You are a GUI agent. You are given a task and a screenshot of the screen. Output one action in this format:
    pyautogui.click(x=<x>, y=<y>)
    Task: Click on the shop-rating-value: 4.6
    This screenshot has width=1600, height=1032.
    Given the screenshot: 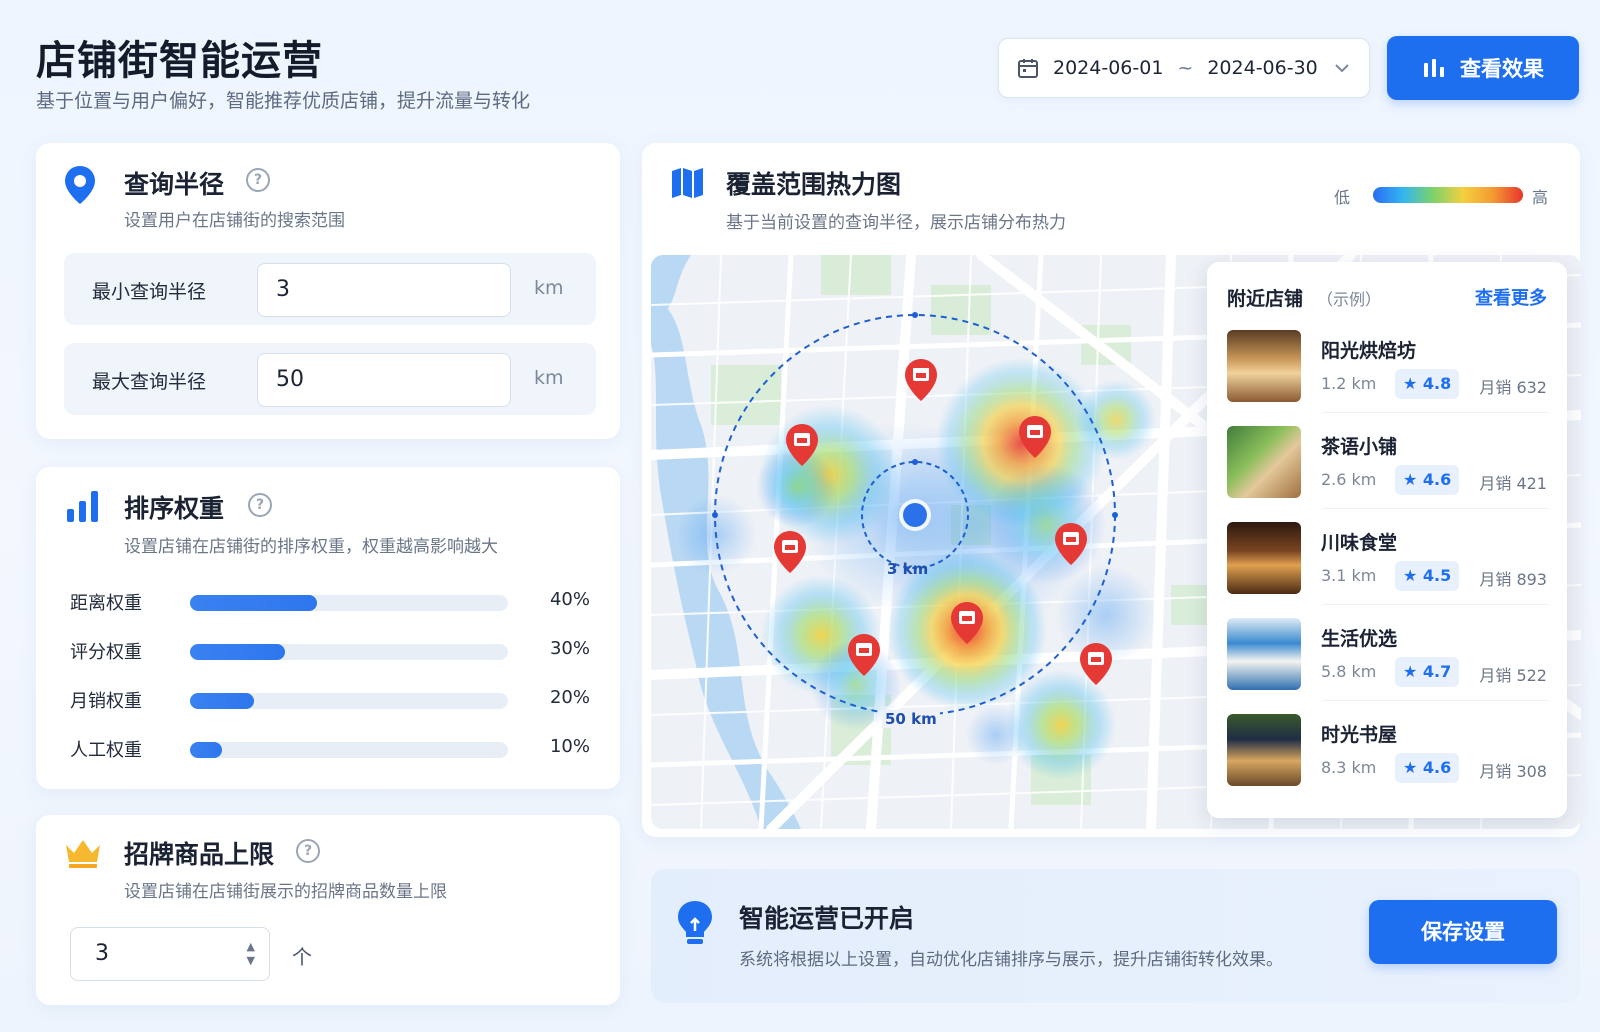 What is the action you would take?
    pyautogui.click(x=1437, y=479)
    